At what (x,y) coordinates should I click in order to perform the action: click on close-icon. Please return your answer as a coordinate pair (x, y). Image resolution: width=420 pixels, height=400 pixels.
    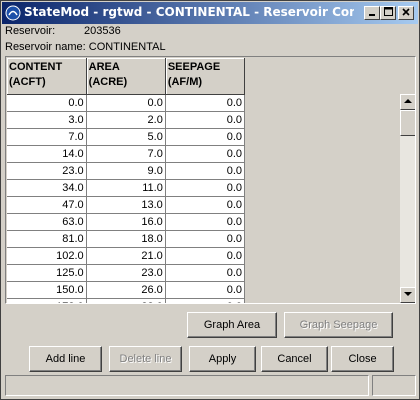
    Looking at the image, I should click on (406, 12).